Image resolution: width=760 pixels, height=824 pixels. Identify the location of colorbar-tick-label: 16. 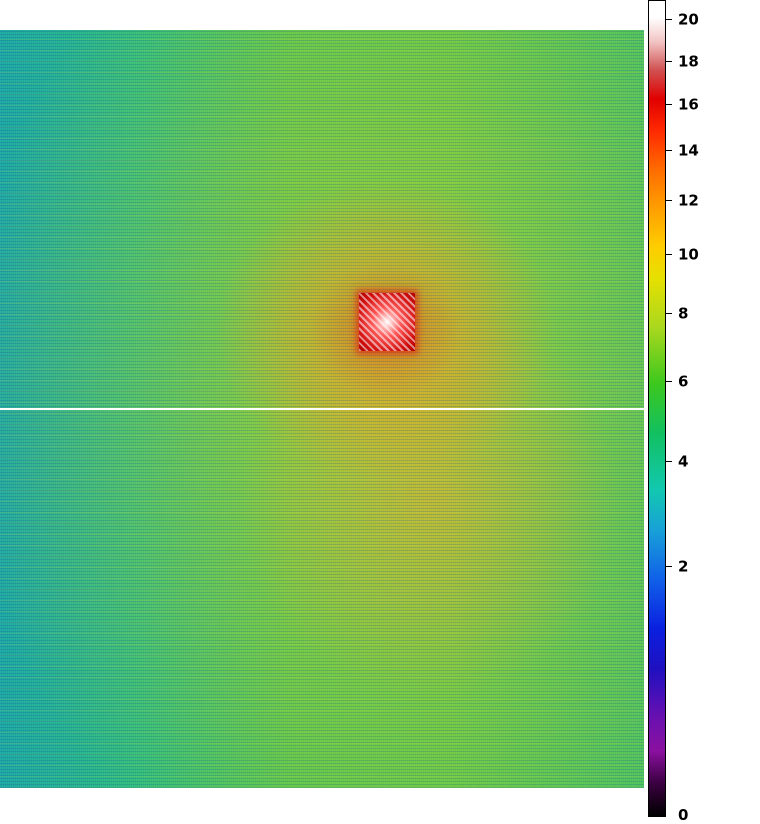
(688, 104).